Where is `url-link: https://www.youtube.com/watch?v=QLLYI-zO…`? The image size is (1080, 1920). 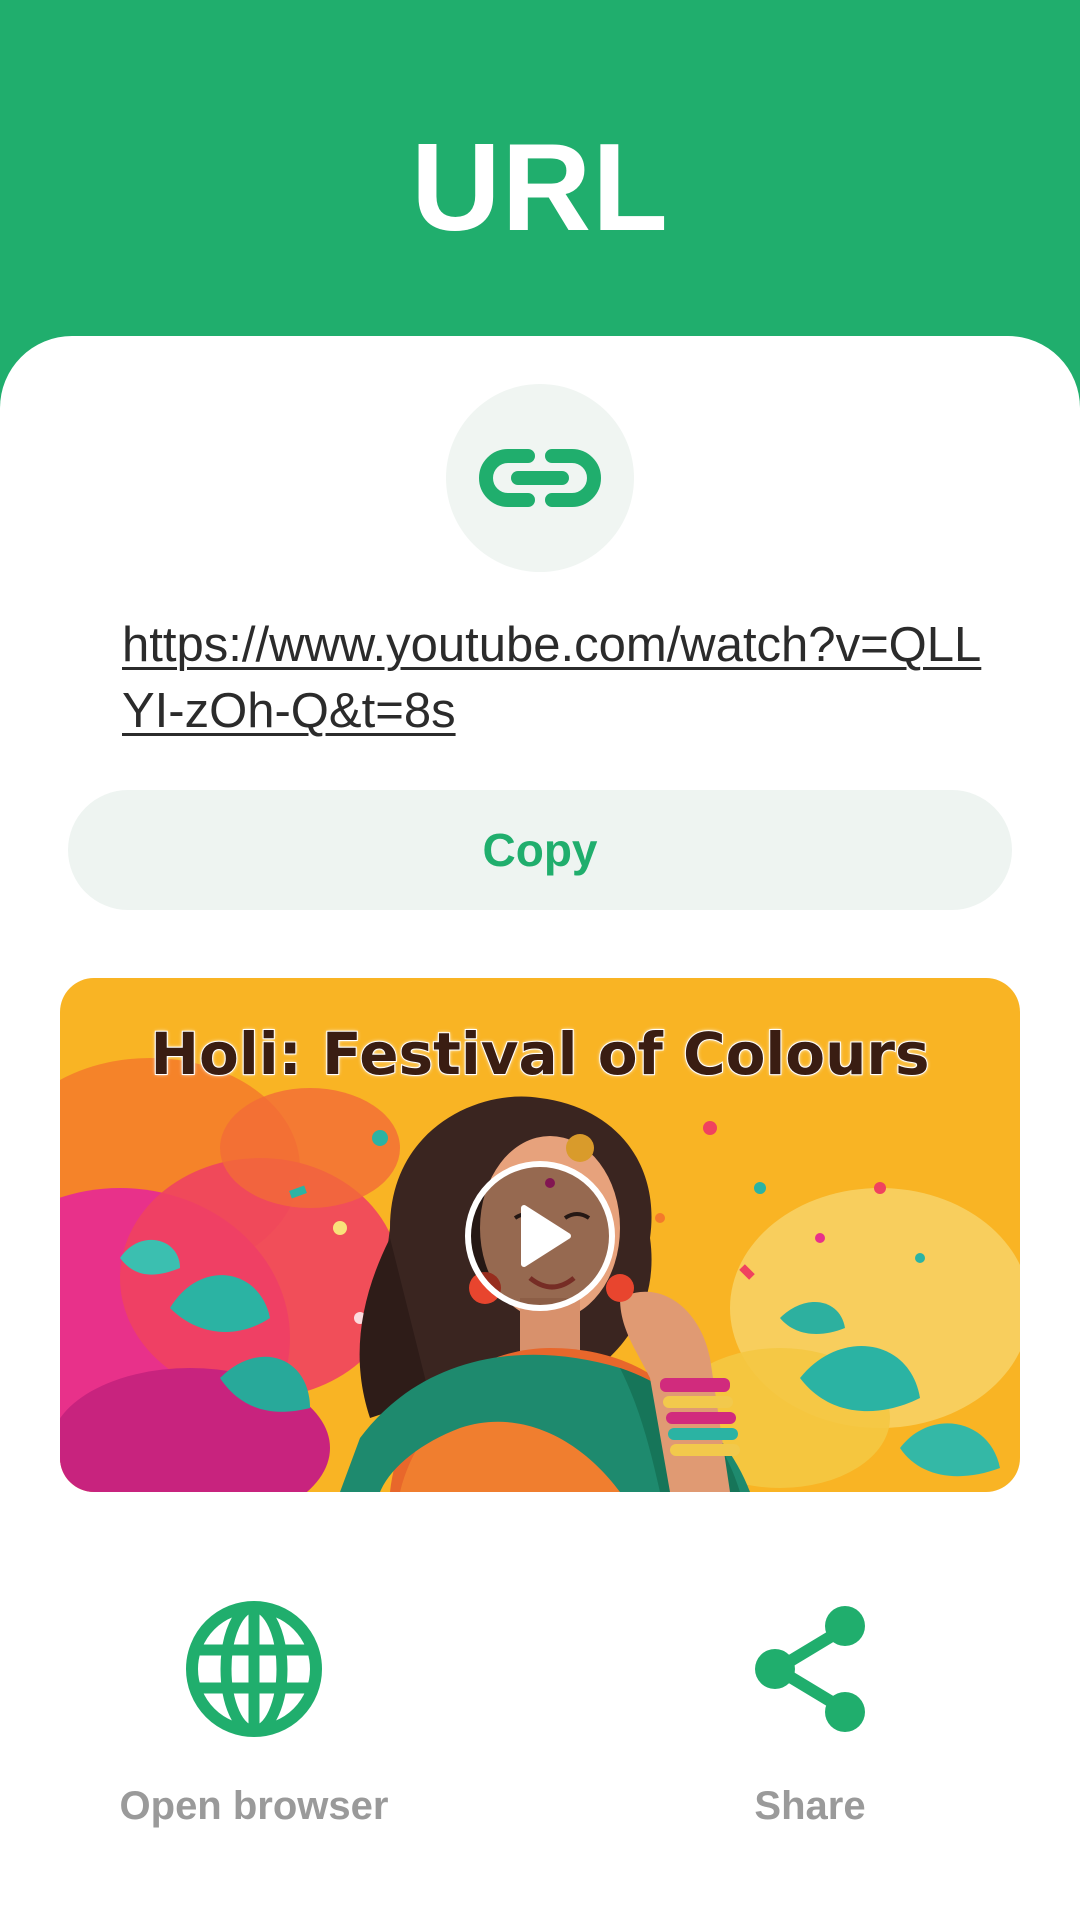 url-link: https://www.youtube.com/watch?v=QLLYI-zO… is located at coordinates (552, 678).